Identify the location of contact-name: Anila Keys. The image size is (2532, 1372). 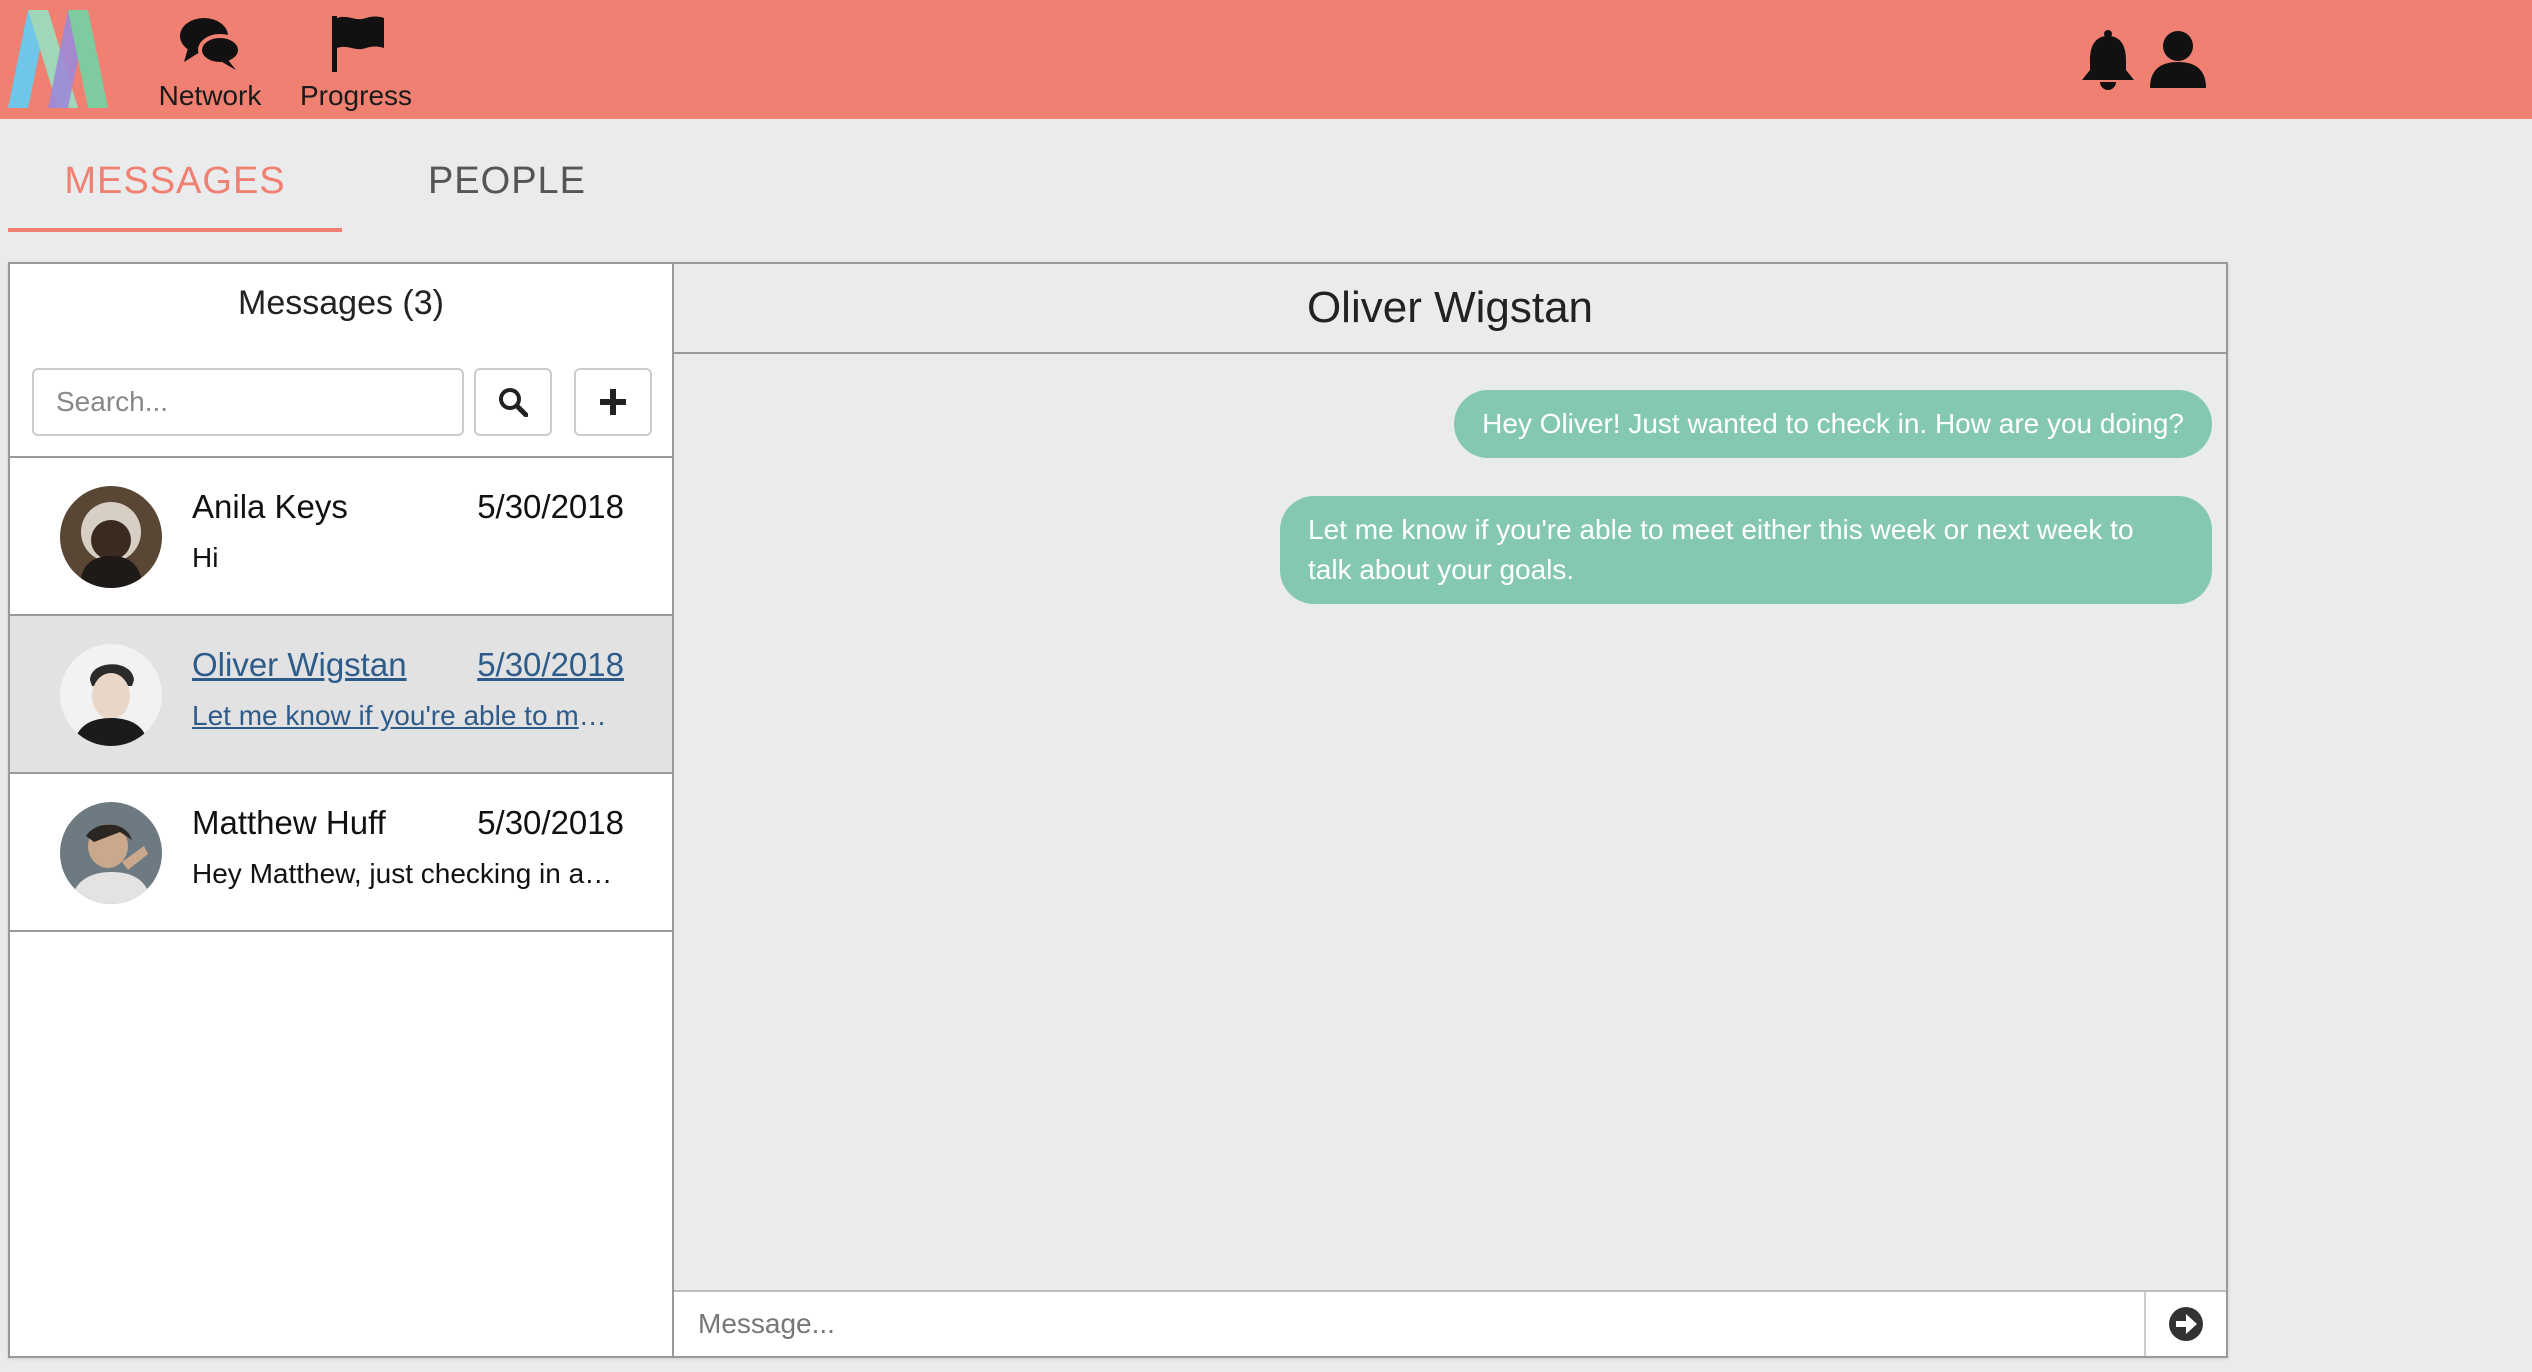
(270, 506).